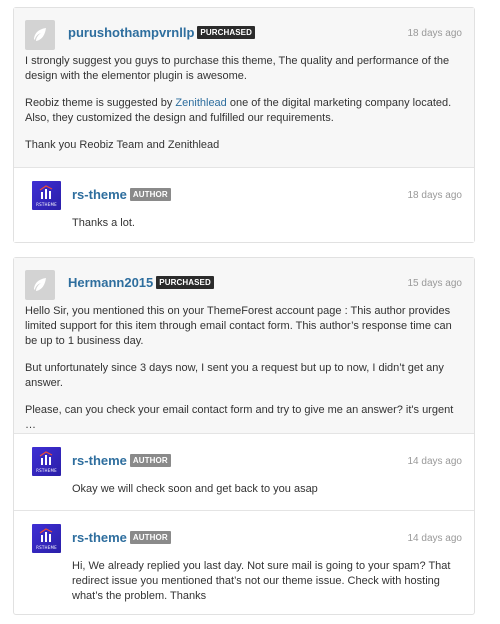  What do you see at coordinates (131, 32) in the screenshot?
I see `username-link: purushothampvrnllp` at bounding box center [131, 32].